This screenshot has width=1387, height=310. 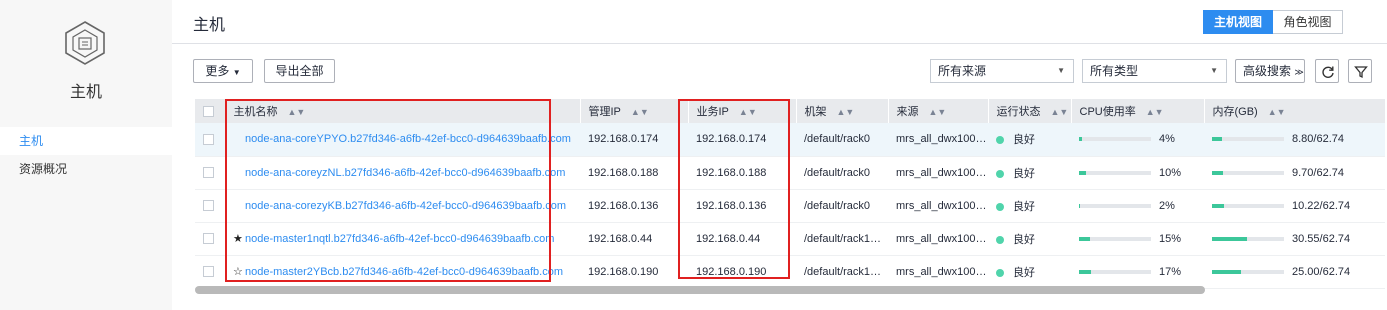 What do you see at coordinates (815, 112) in the screenshot?
I see `column-header-label: 机架` at bounding box center [815, 112].